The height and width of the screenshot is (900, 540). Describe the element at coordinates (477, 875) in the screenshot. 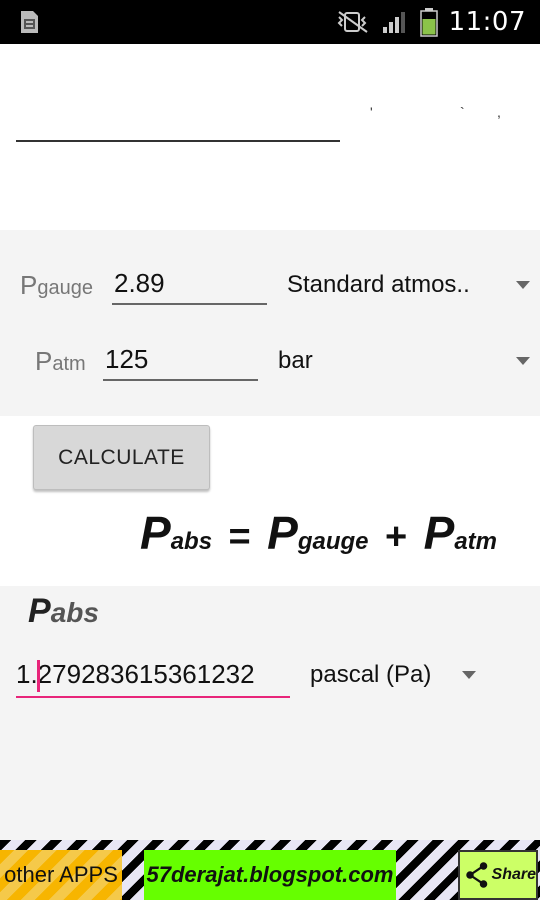

I see `share-icon` at that location.